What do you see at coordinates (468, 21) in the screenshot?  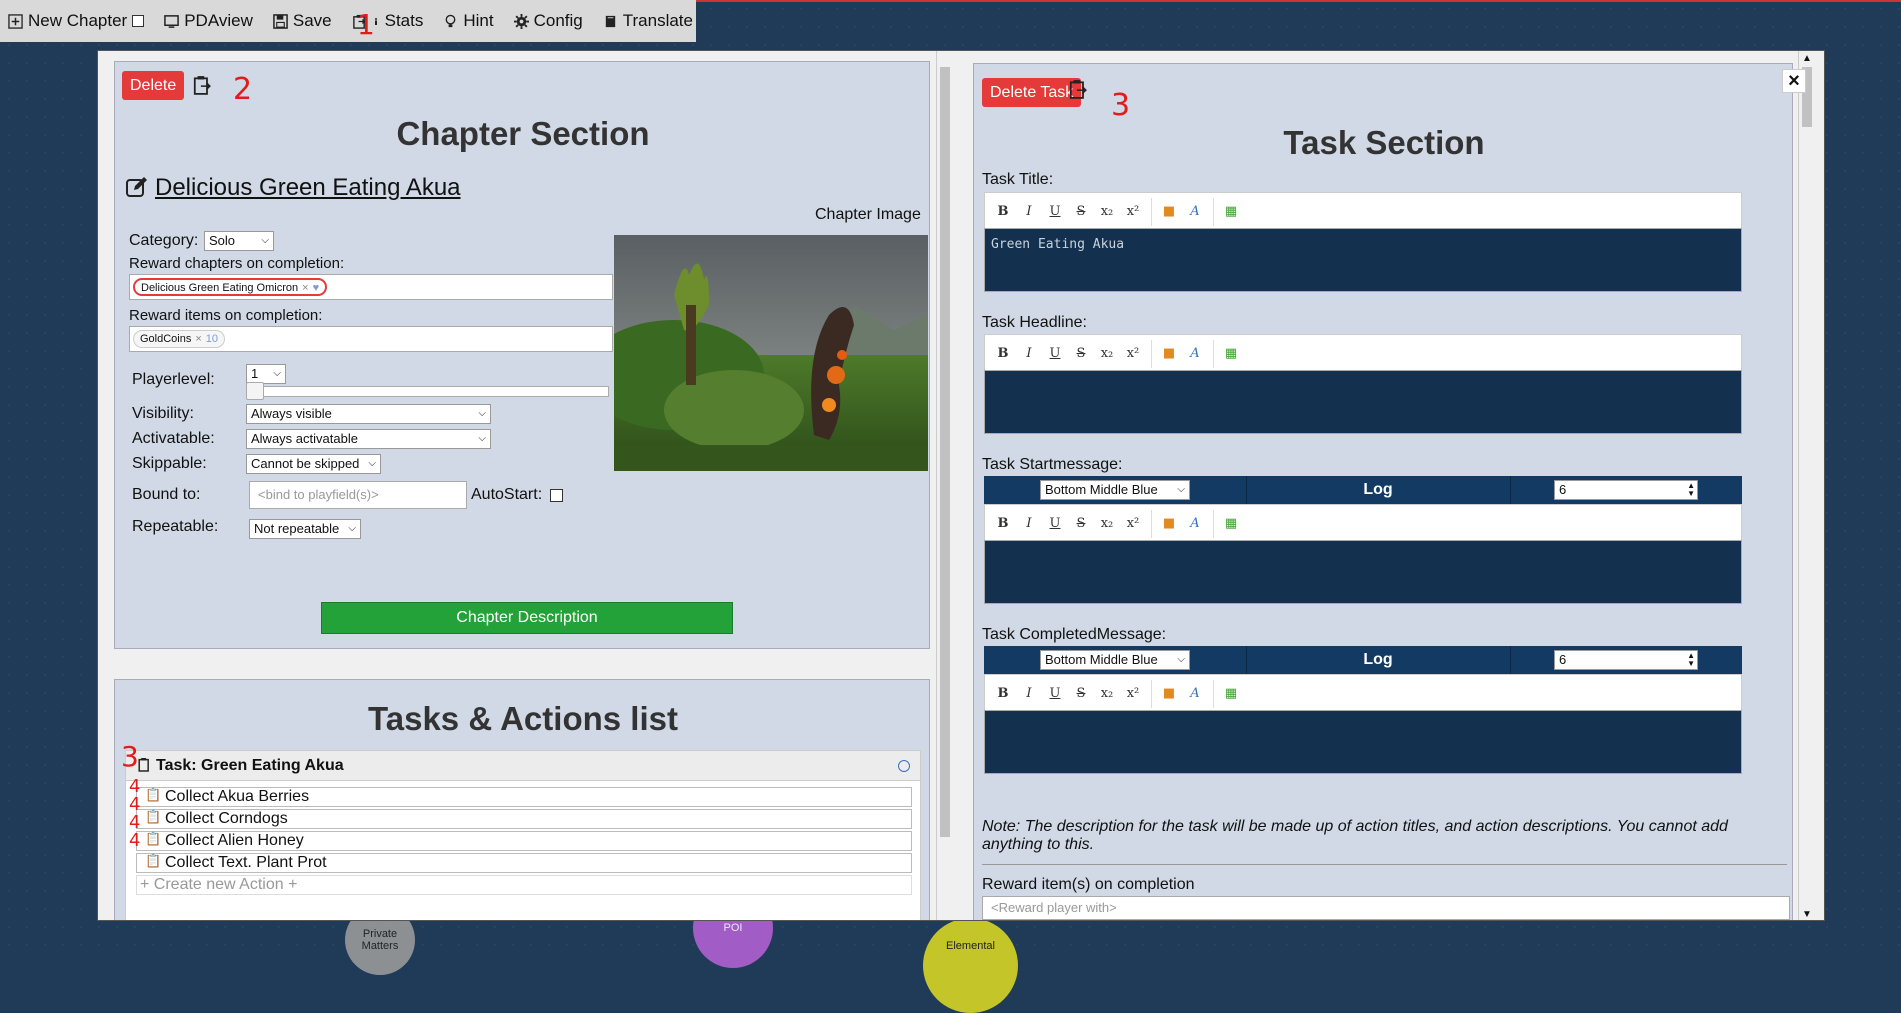 I see `hint-button: Hint` at bounding box center [468, 21].